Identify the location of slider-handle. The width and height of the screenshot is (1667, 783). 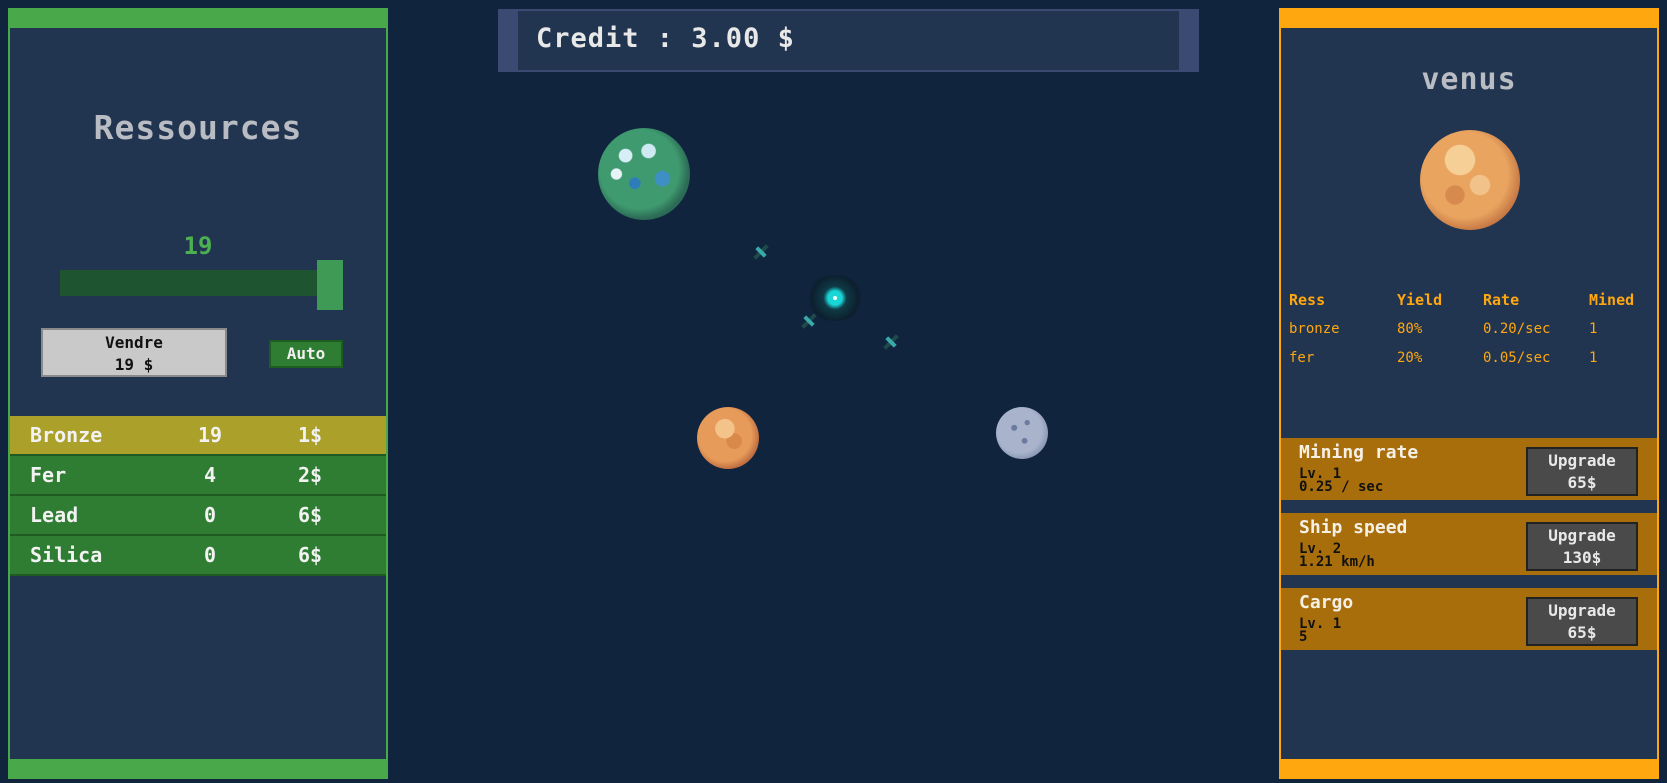
(330, 285).